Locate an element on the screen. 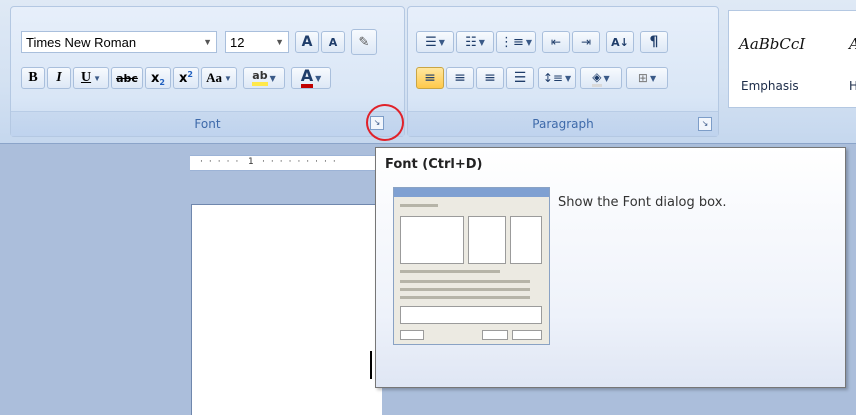 The height and width of the screenshot is (415, 856). shading-button: ◈ ▼ is located at coordinates (601, 78).